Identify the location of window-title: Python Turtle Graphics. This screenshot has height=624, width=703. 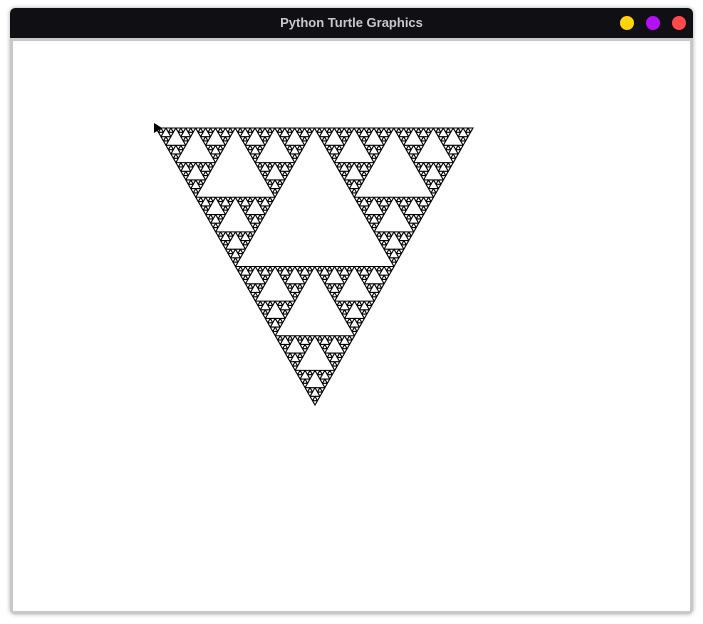
(351, 22).